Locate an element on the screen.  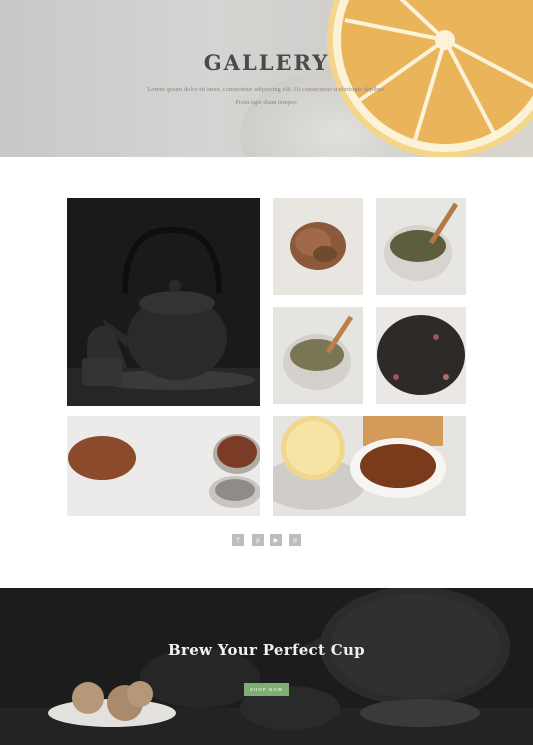
gallery-image-herbal-pile is located at coordinates (318, 246).